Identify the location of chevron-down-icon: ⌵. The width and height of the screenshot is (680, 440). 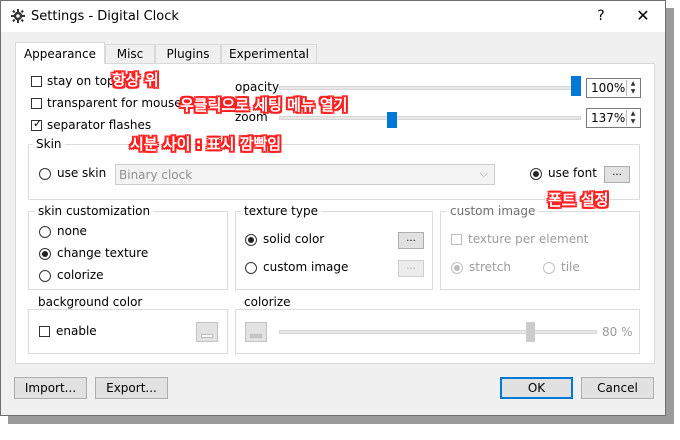
(483, 173).